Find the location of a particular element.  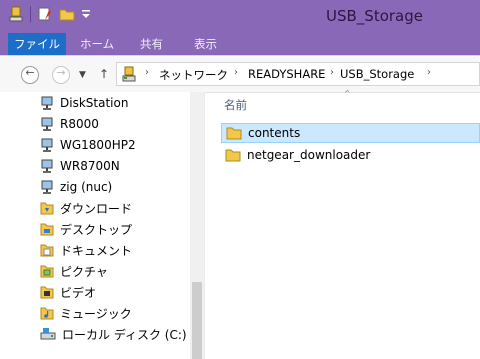

breadcrumb-network: ネットワーク is located at coordinates (193, 75).